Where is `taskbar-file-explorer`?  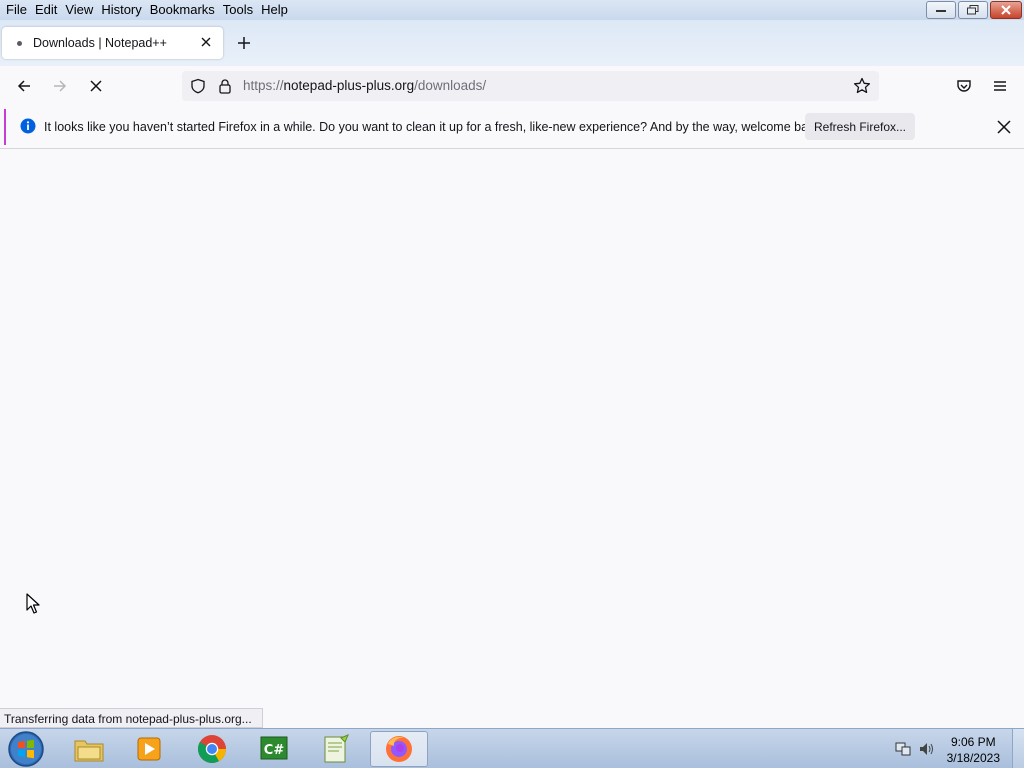
taskbar-file-explorer is located at coordinates (89, 749).